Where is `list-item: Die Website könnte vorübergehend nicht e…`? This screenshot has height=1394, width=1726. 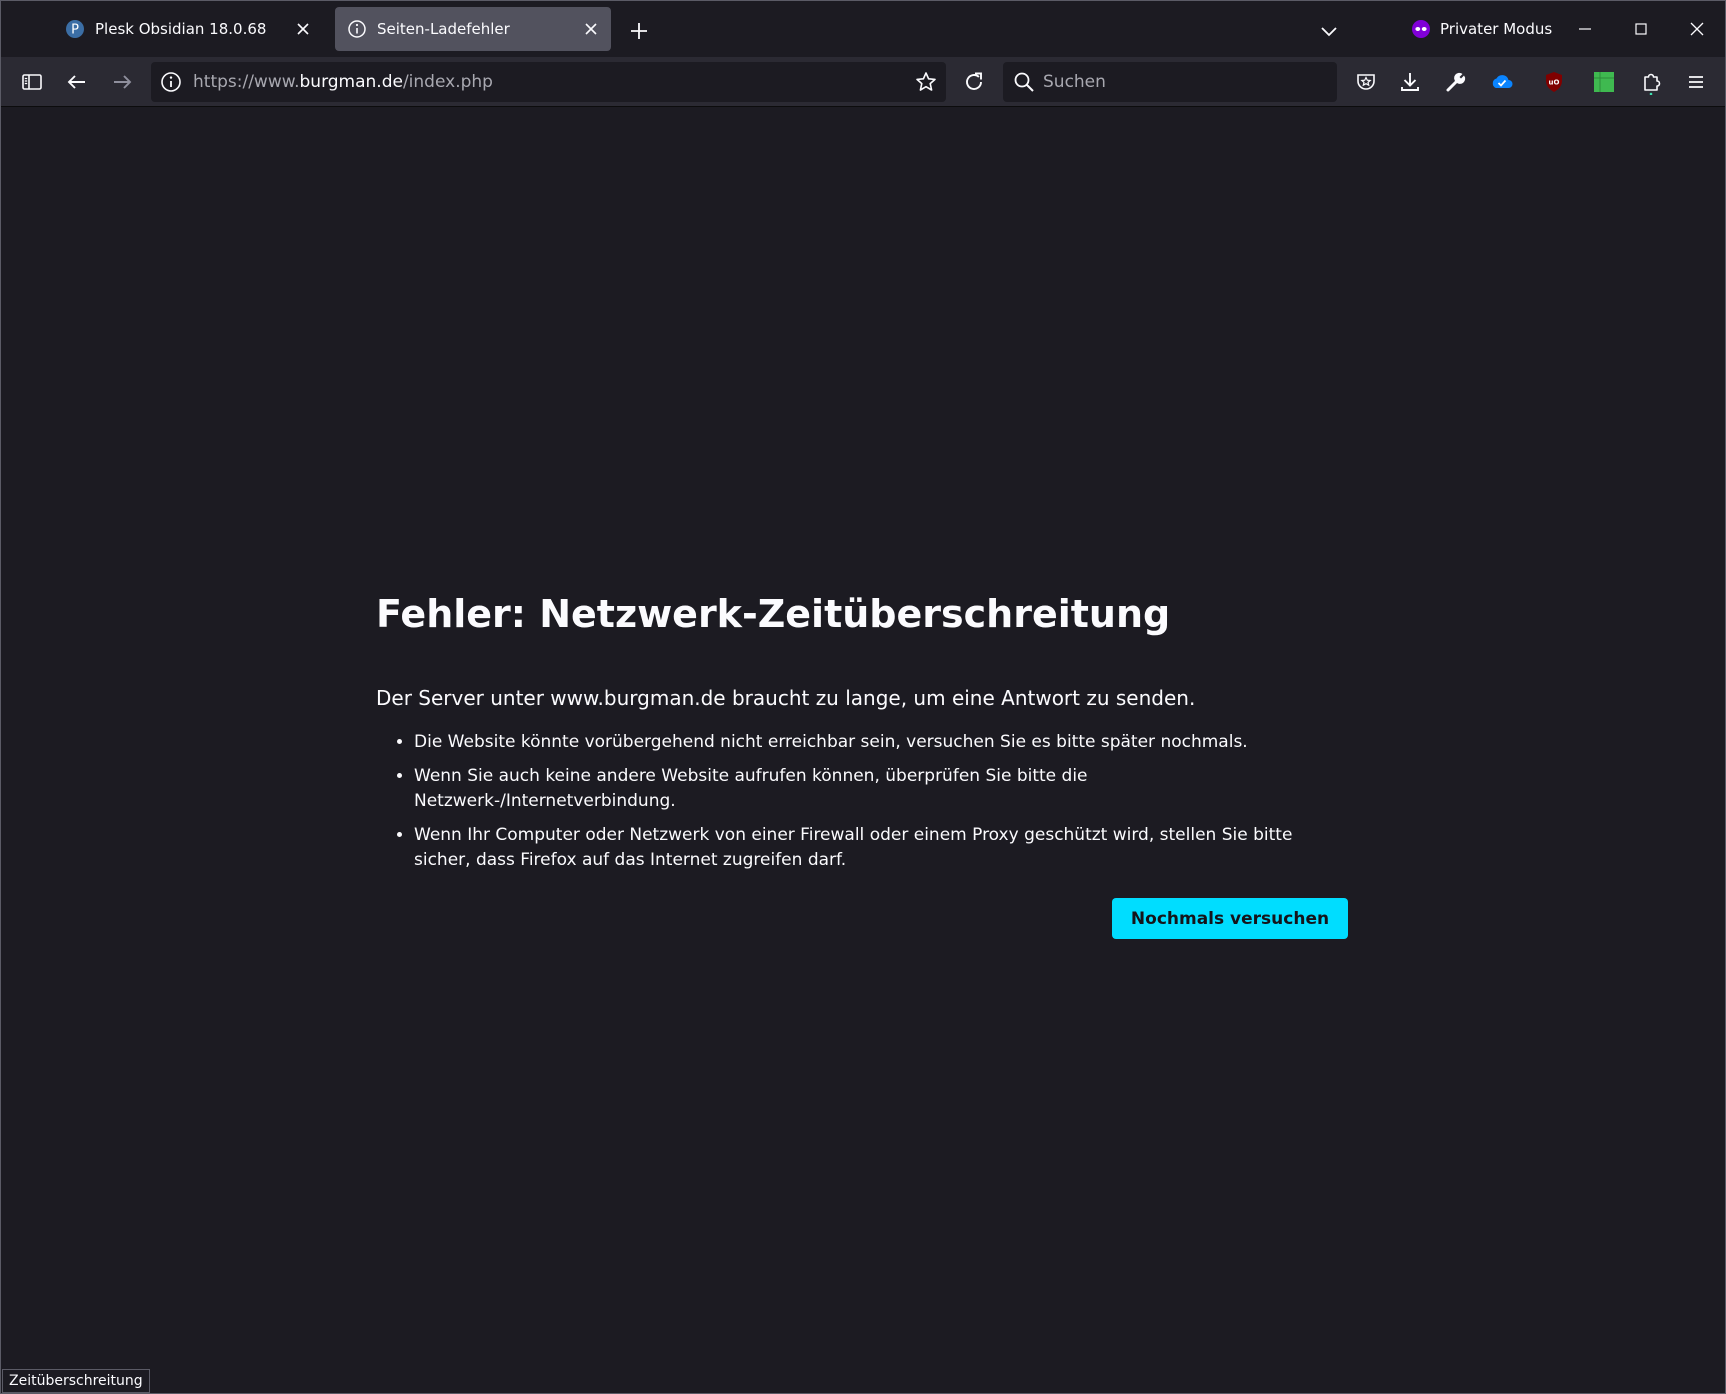
list-item: Die Website könnte vorübergehend nicht e… is located at coordinates (881, 742).